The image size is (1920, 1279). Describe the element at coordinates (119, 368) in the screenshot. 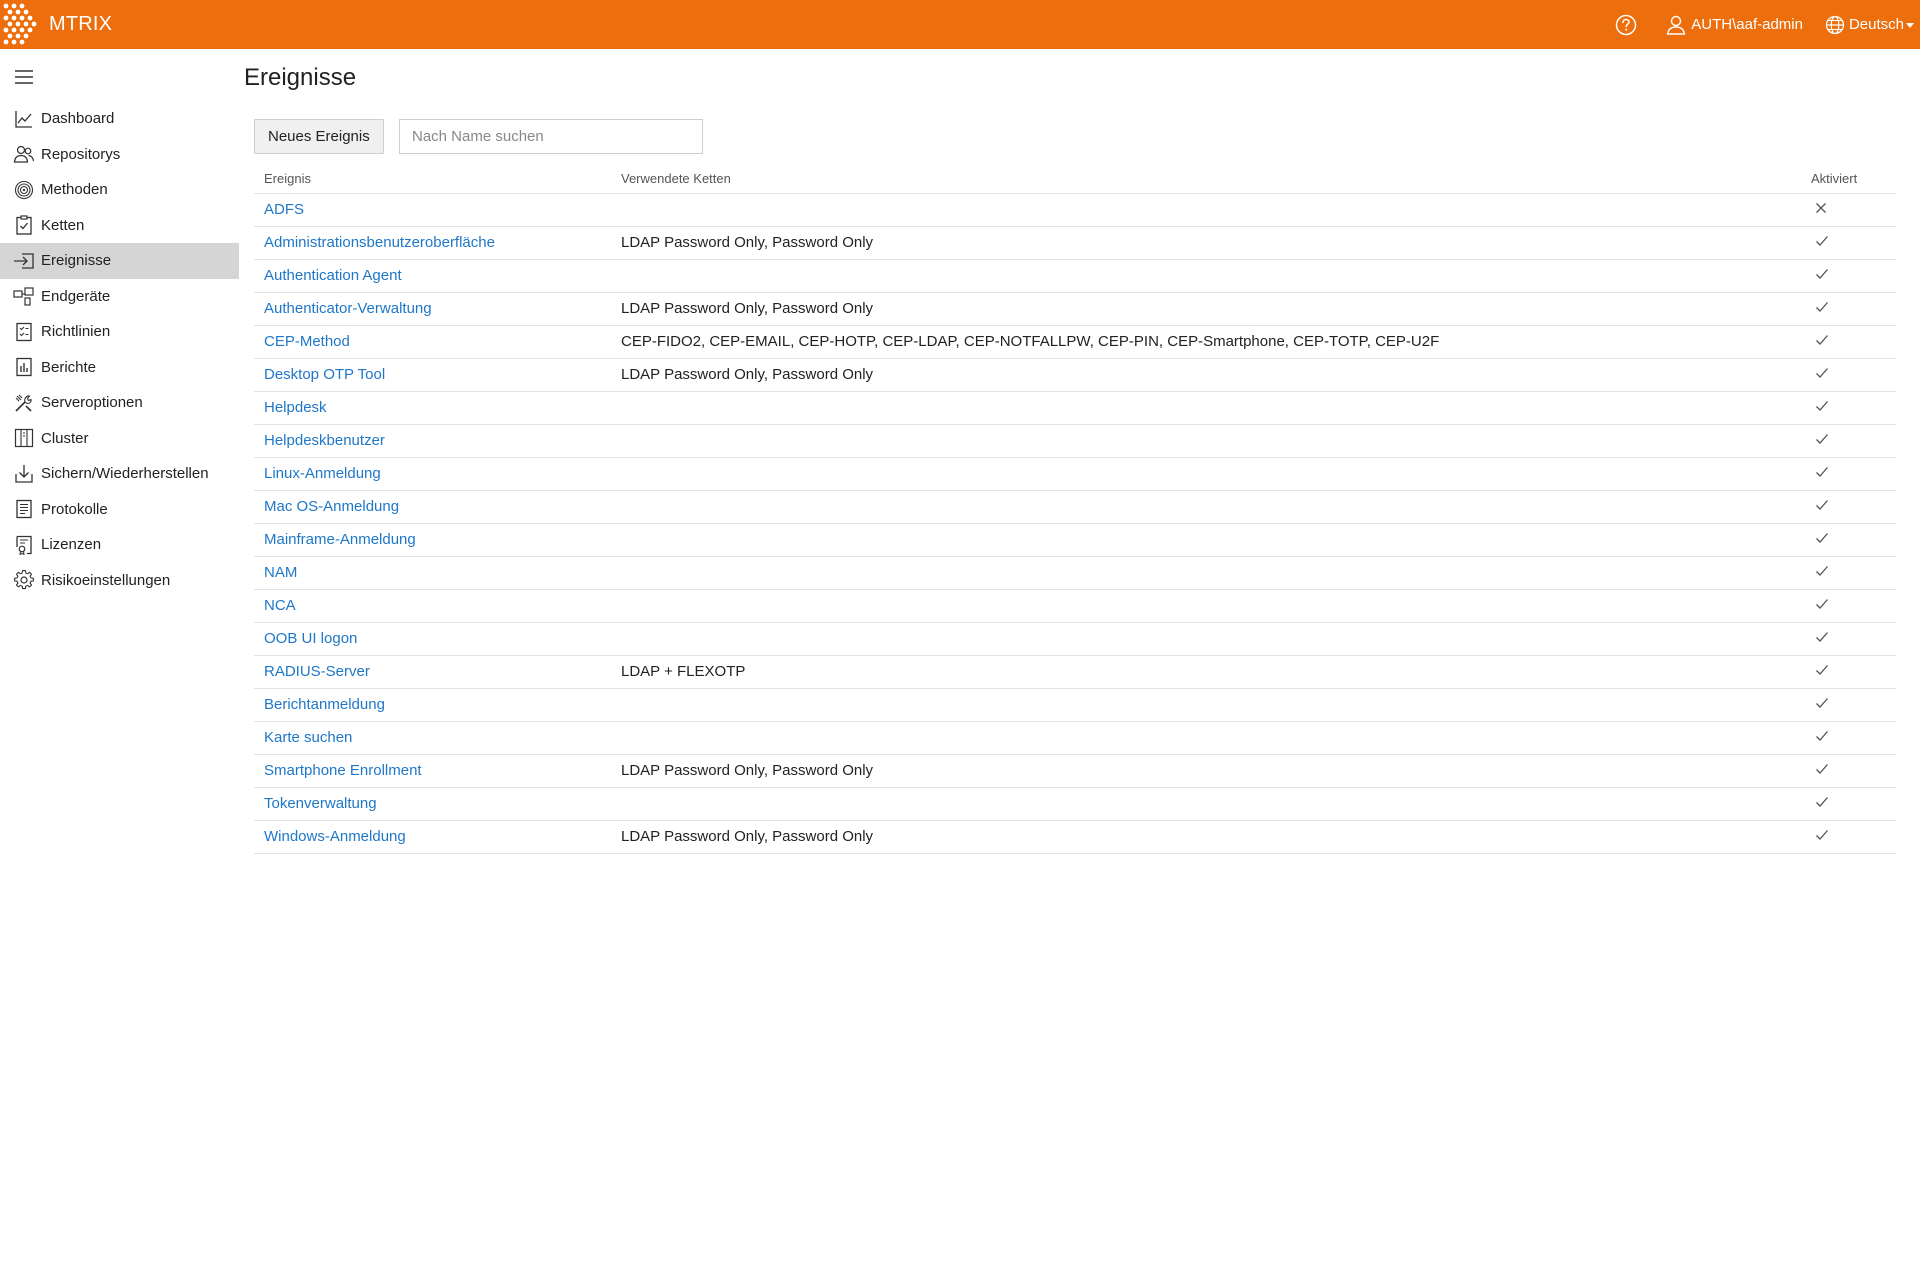

I see `sidebar-item-berichte: Berichte` at that location.